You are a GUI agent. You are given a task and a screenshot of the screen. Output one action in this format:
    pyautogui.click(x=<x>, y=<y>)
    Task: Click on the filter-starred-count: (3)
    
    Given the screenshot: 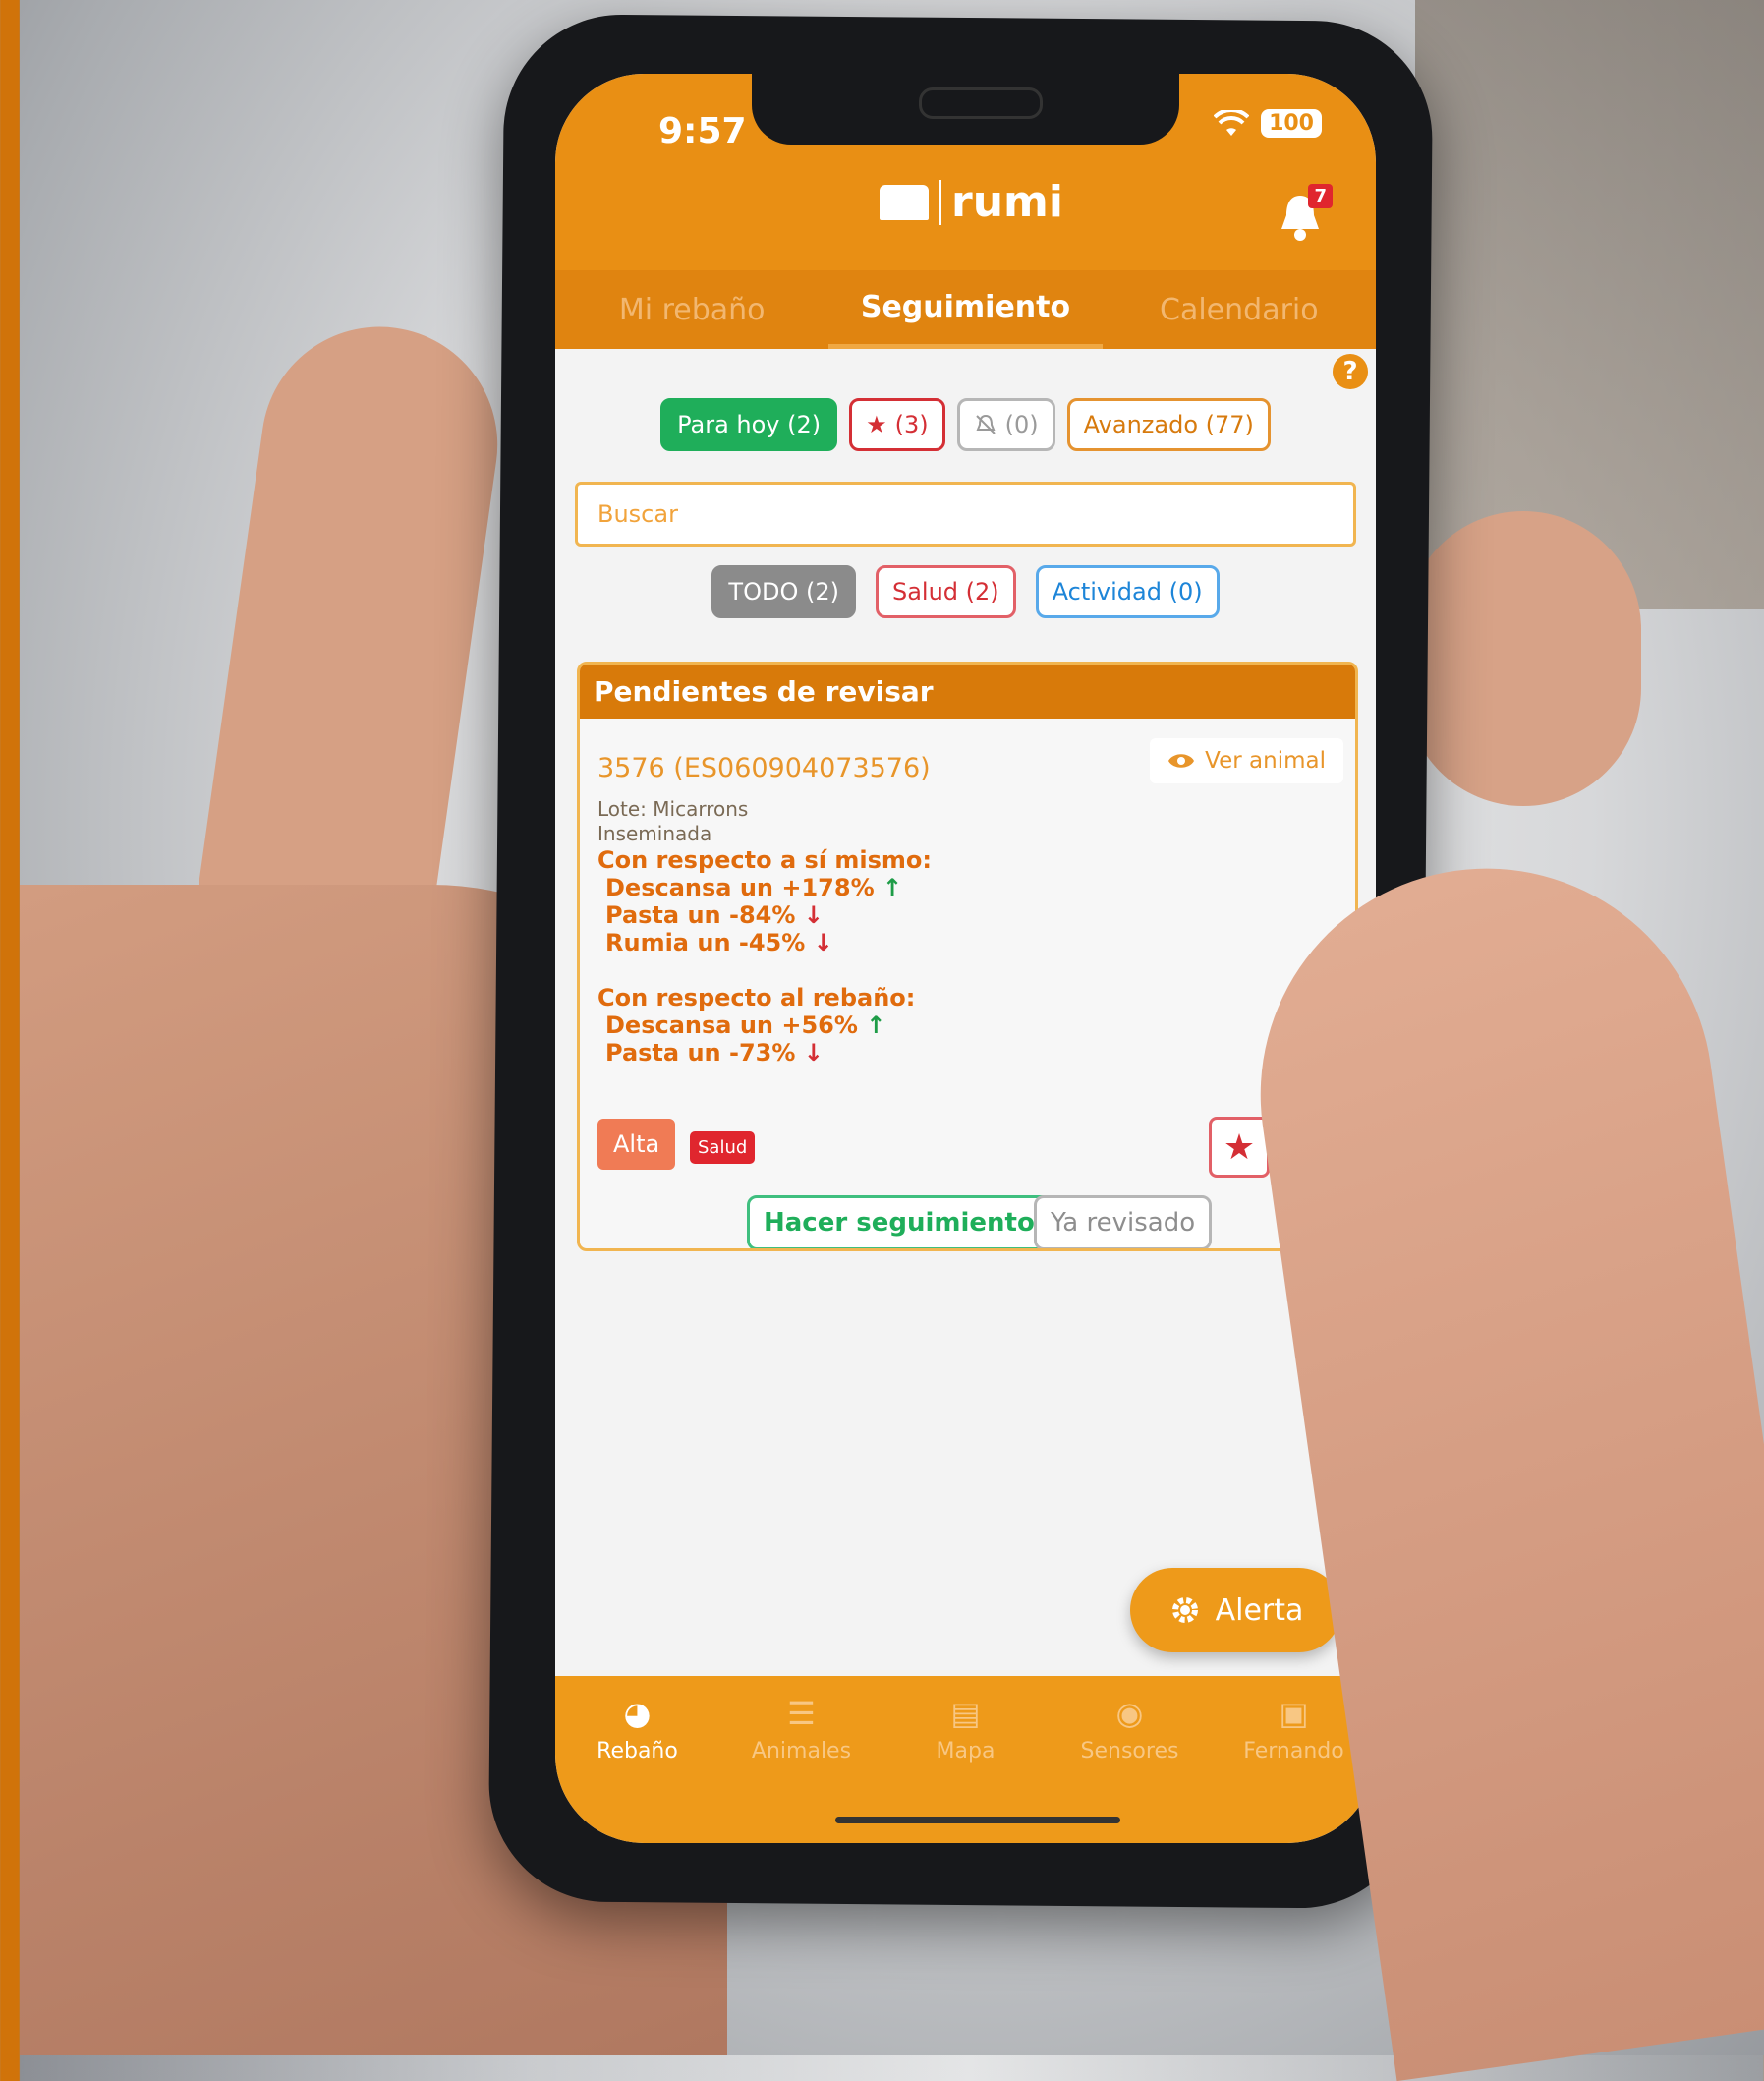 What is the action you would take?
    pyautogui.click(x=911, y=424)
    